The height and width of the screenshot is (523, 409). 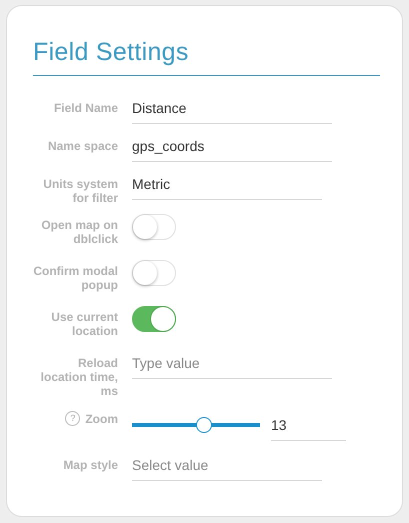 What do you see at coordinates (86, 108) in the screenshot?
I see `field-label: Field Name` at bounding box center [86, 108].